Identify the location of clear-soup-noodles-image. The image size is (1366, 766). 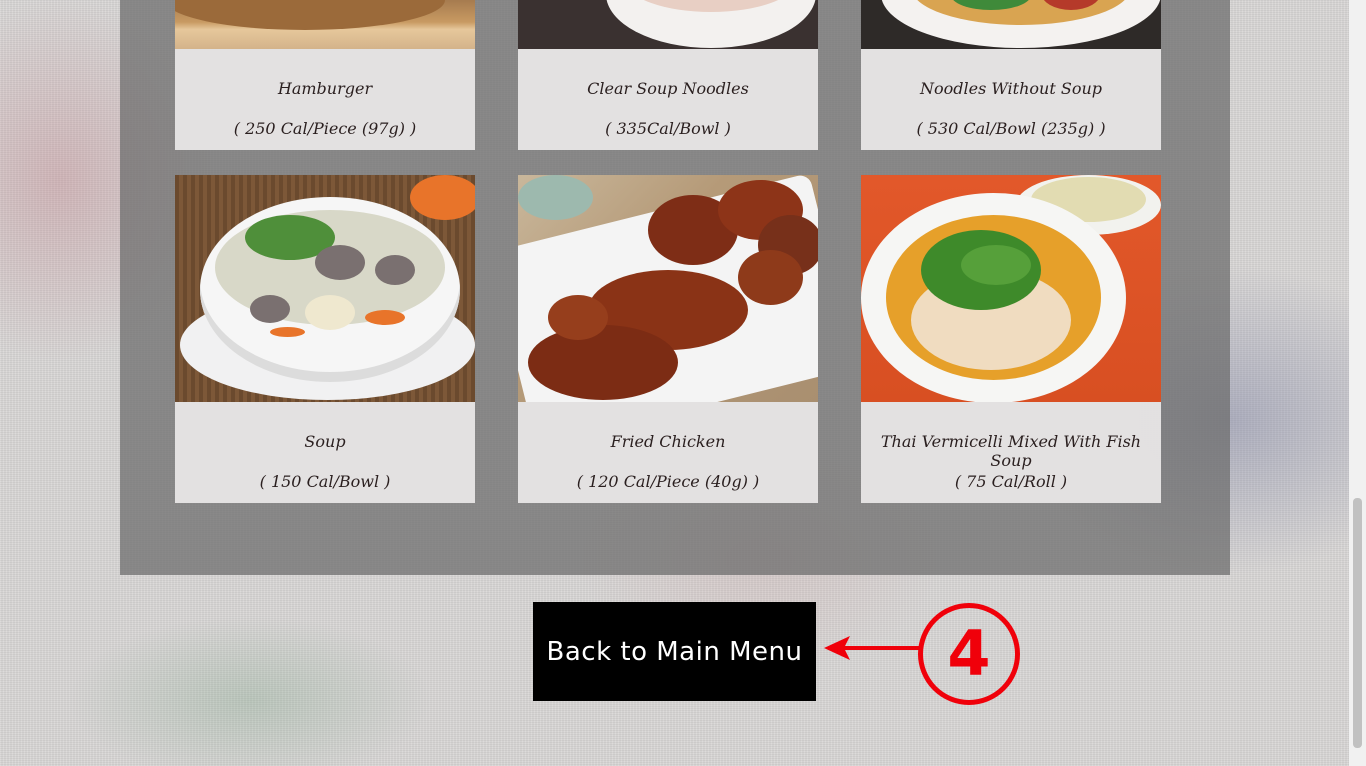
(668, 24).